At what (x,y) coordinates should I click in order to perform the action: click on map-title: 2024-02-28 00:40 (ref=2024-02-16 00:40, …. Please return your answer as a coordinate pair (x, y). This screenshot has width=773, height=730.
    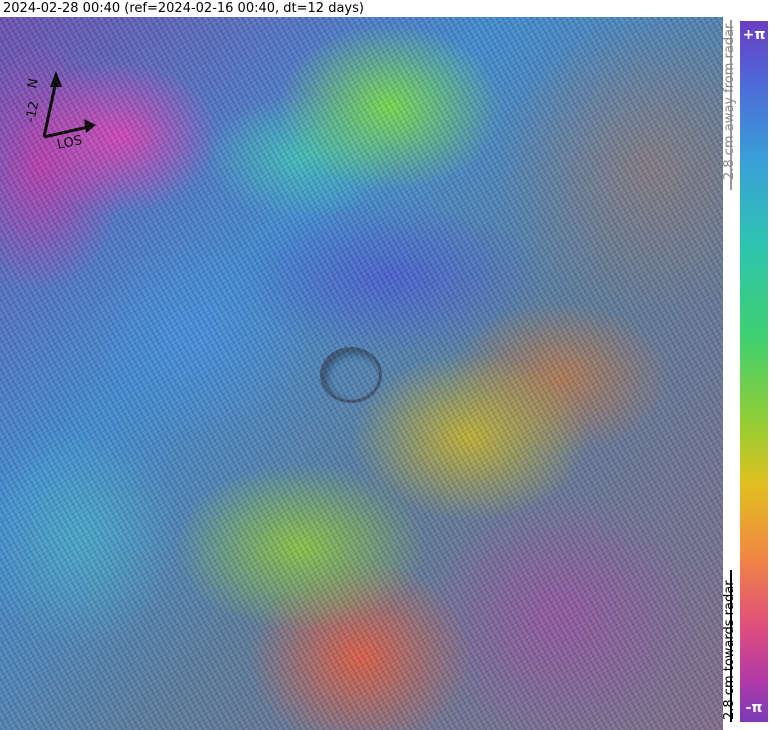
    Looking at the image, I should click on (183, 8).